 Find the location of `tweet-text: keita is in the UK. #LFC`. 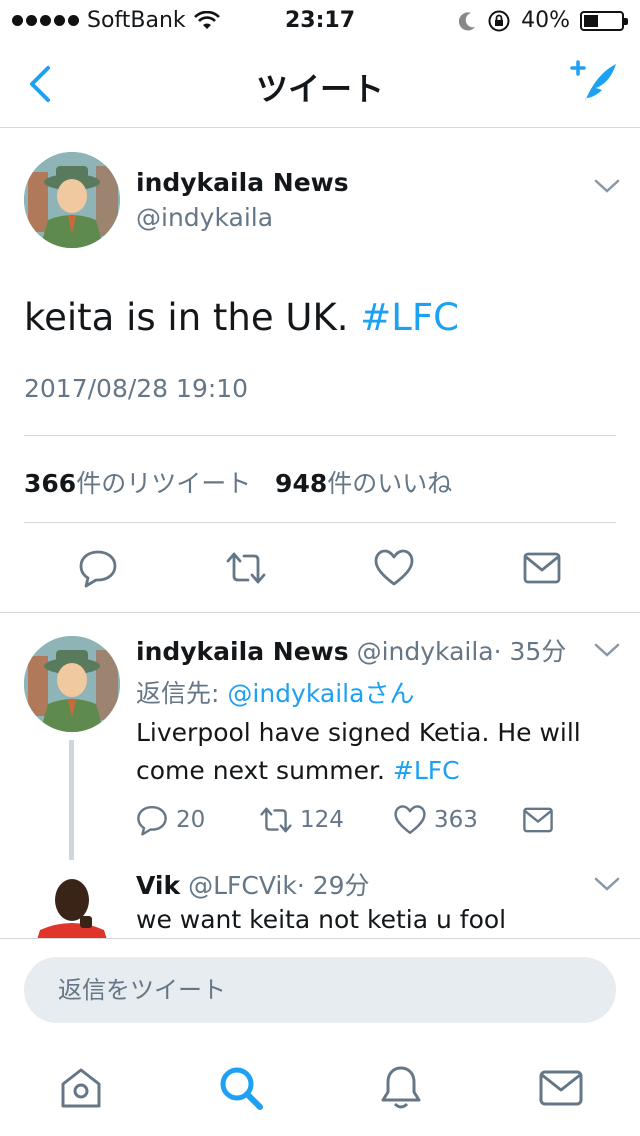

tweet-text: keita is in the UK. #LFC is located at coordinates (241, 317).